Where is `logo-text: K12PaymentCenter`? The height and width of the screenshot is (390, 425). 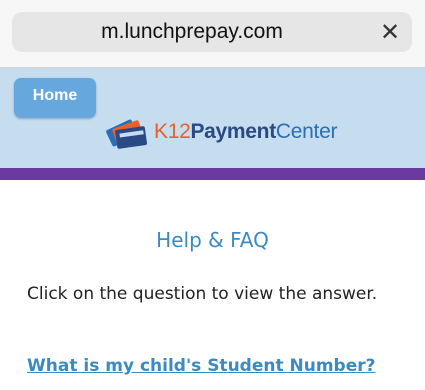
logo-text: K12PaymentCenter is located at coordinates (245, 132).